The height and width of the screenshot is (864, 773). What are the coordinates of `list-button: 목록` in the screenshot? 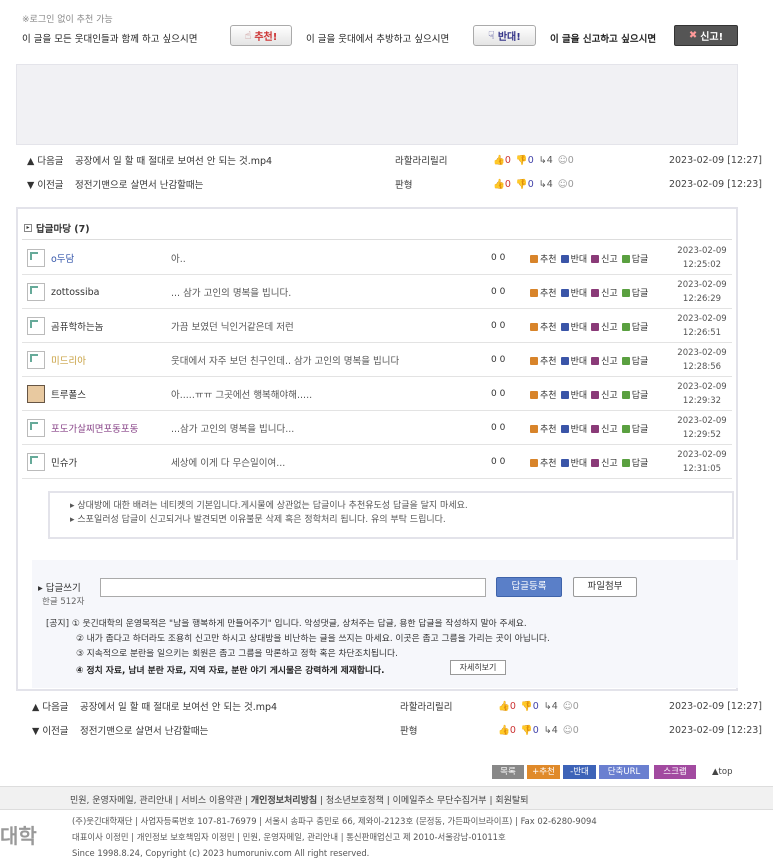 It's located at (508, 772).